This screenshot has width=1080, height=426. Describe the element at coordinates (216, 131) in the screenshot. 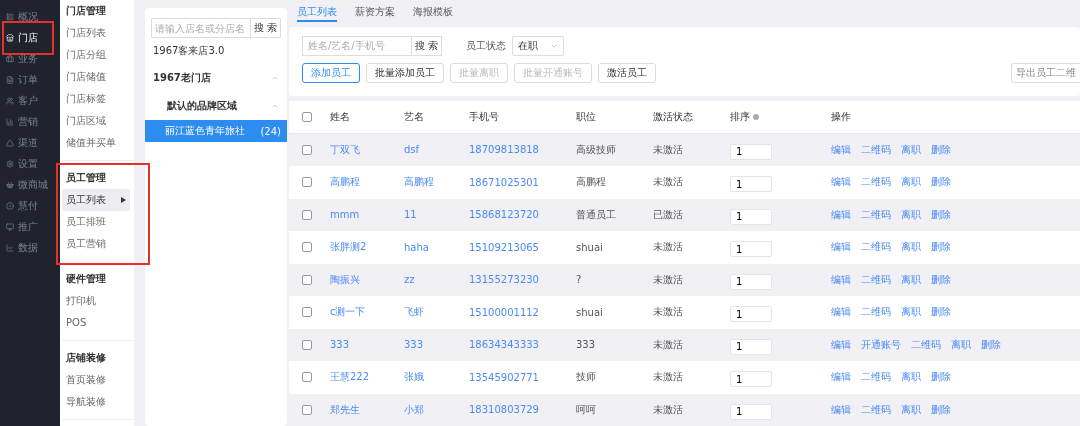

I see `tree-item: 丽江蓝色青年旅社 (24)` at that location.